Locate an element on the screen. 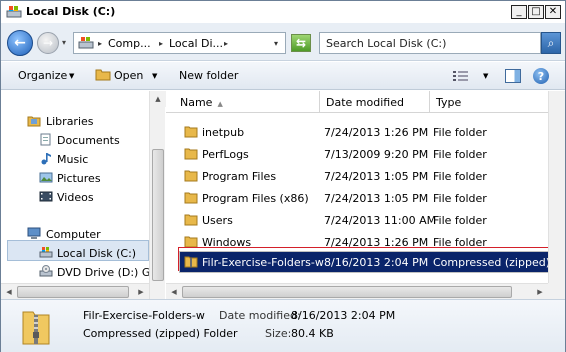 The image size is (566, 352). column-header-name: Name ▲ is located at coordinates (243, 102).